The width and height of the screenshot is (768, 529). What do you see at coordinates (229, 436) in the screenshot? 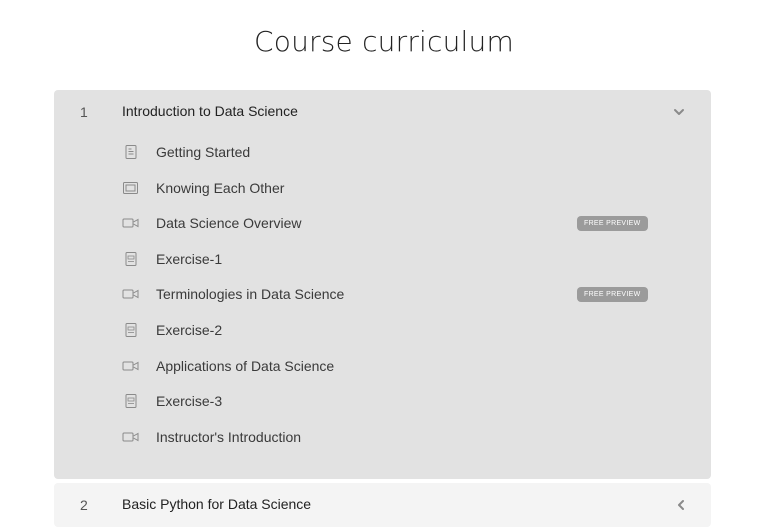
I see `lesson-label: Instructor's Introduction` at bounding box center [229, 436].